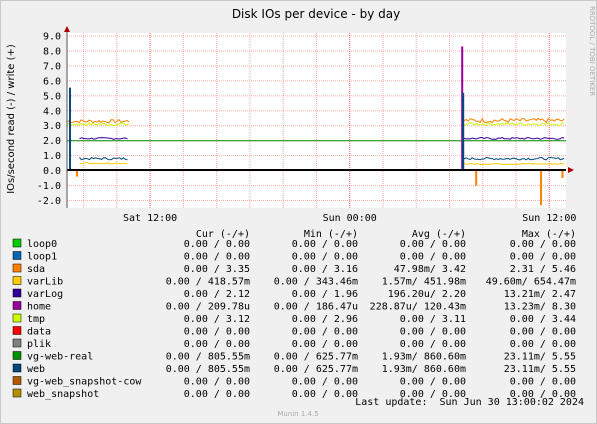 This screenshot has width=597, height=424. What do you see at coordinates (316, 307) in the screenshot?
I see `legend-value-min: 0.00 / 186.47u` at bounding box center [316, 307].